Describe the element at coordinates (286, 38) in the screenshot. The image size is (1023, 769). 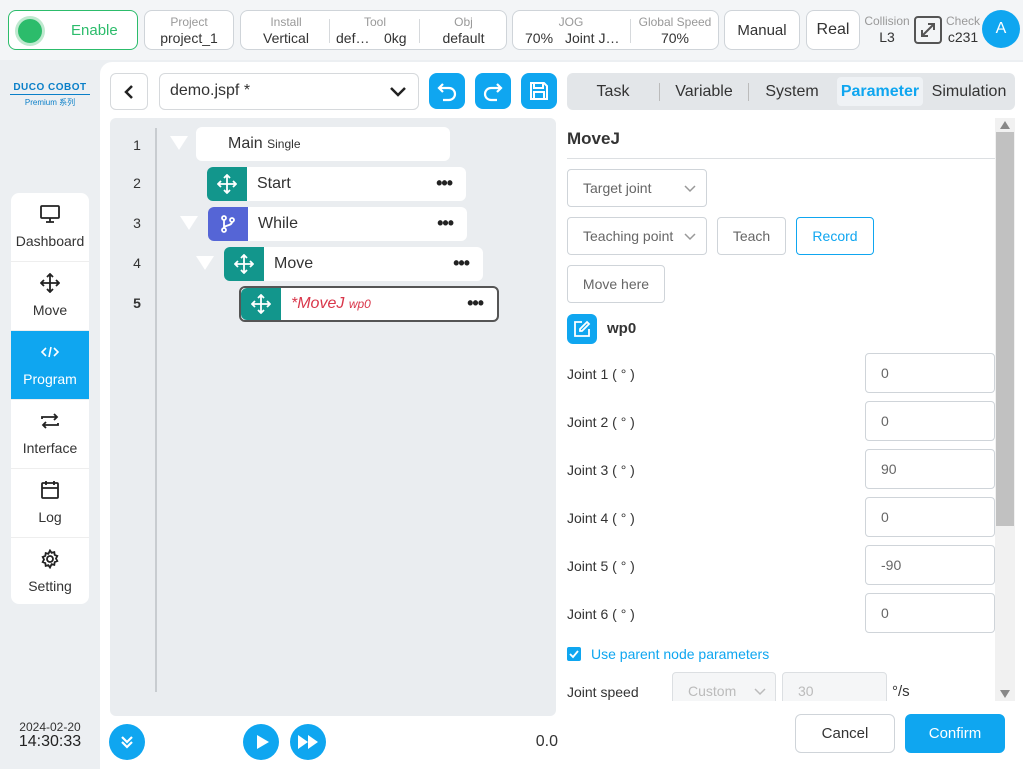
I see `install-value: Vertical` at that location.